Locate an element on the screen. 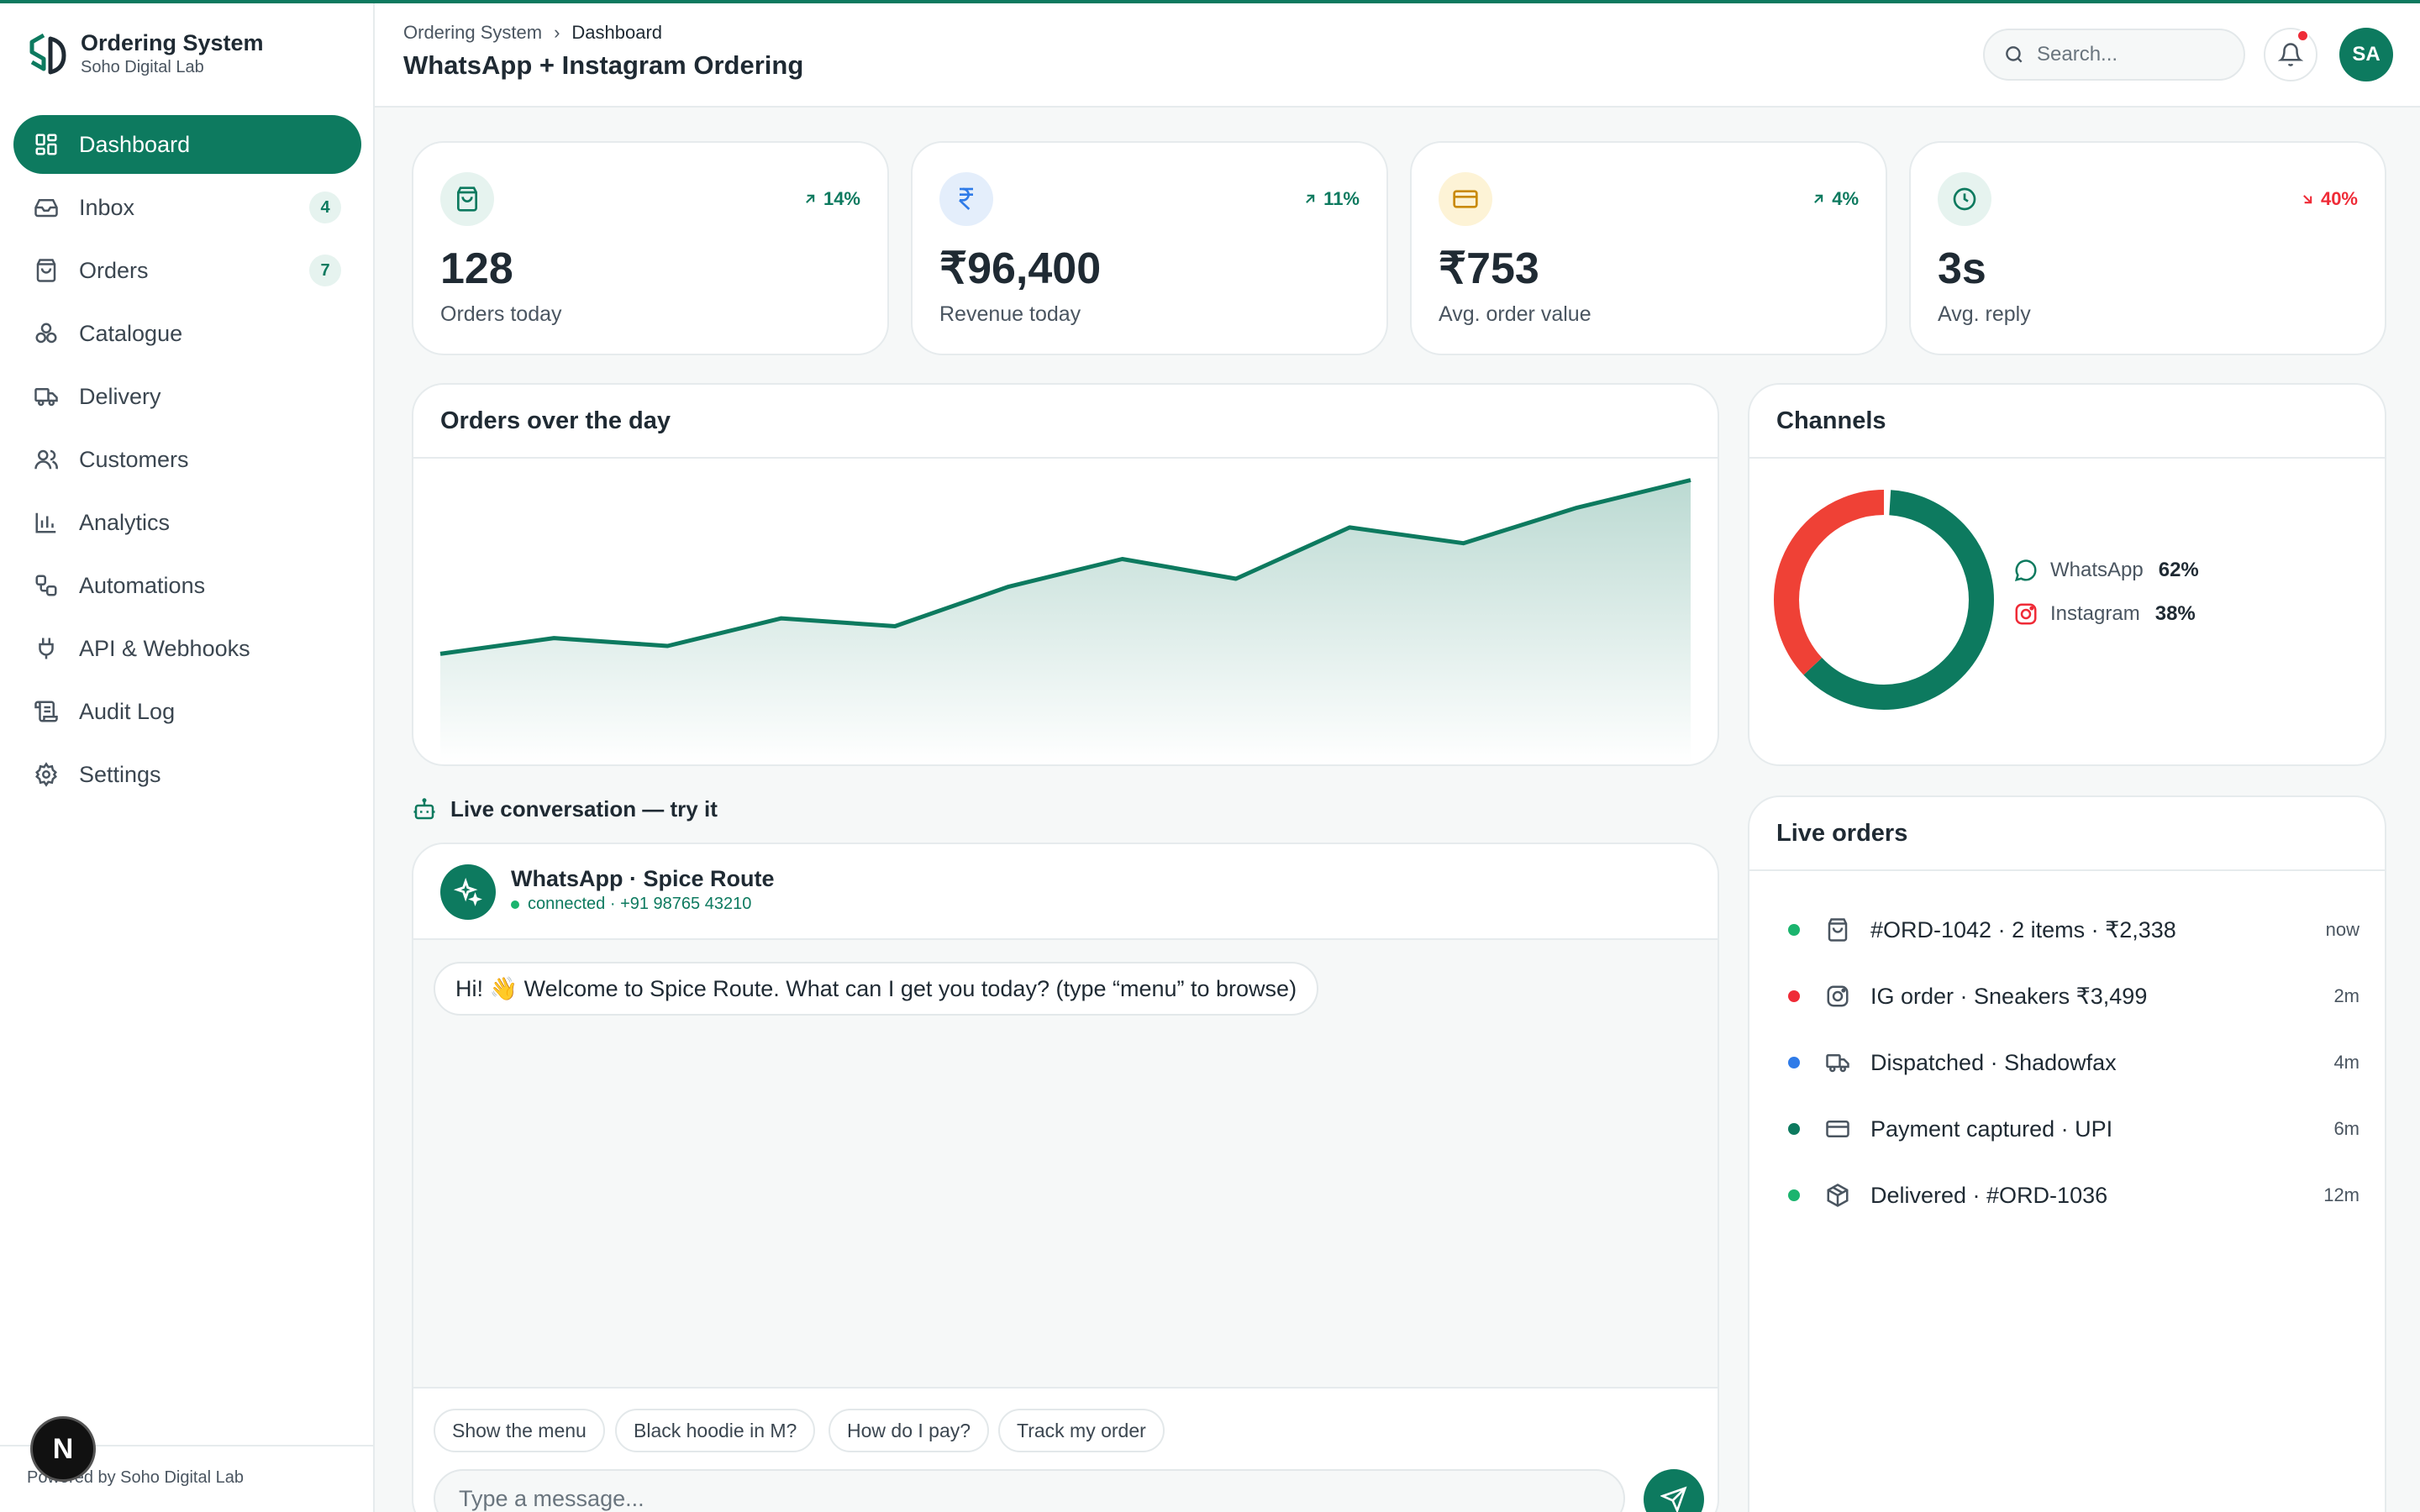 This screenshot has height=1512, width=2420. kpi-label: Avg. order value is located at coordinates (1515, 314).